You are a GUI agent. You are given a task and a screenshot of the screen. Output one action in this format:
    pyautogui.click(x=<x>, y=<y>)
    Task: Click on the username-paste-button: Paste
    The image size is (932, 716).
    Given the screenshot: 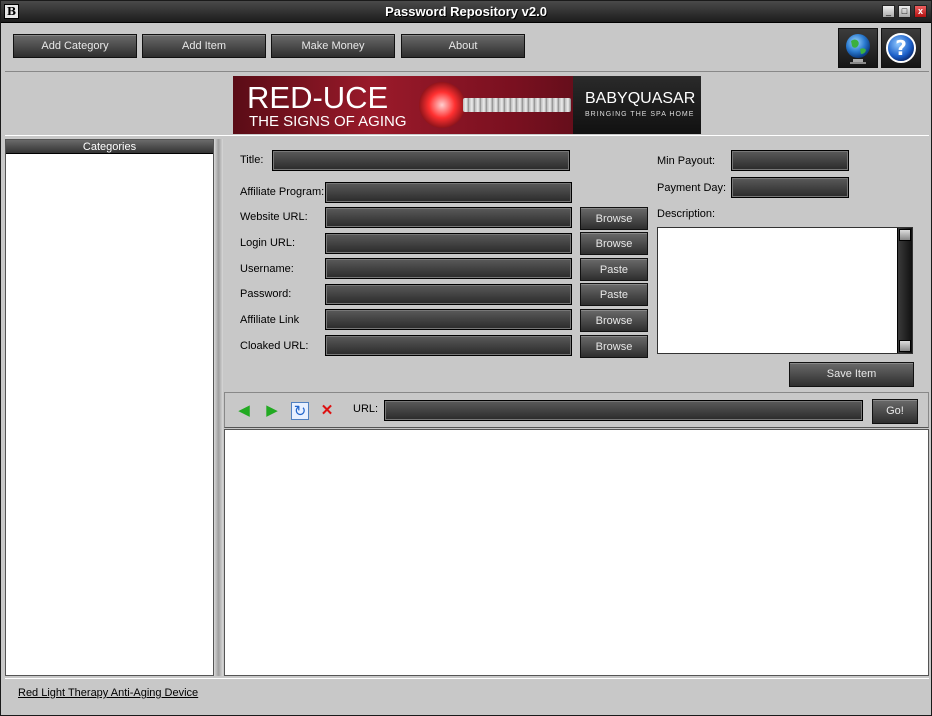 What is the action you would take?
    pyautogui.click(x=614, y=269)
    